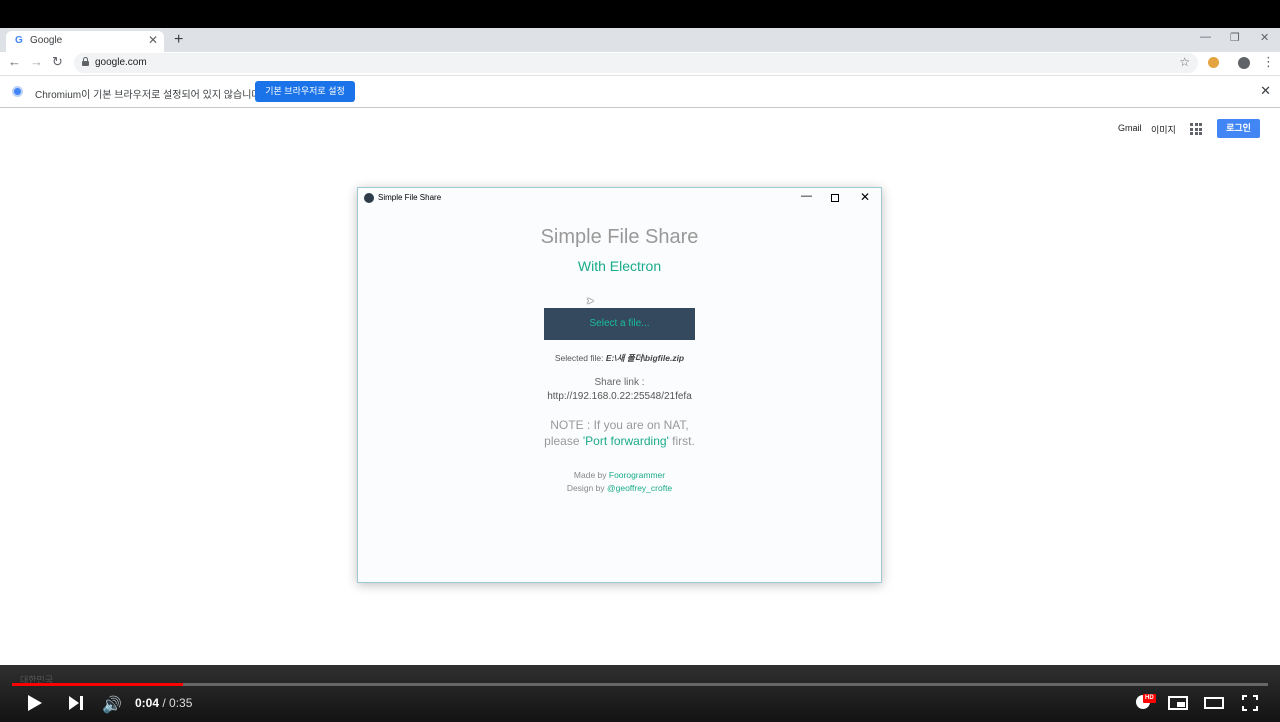 The width and height of the screenshot is (1280, 722). Describe the element at coordinates (619, 266) in the screenshot. I see `app-subheading: With Electron` at that location.